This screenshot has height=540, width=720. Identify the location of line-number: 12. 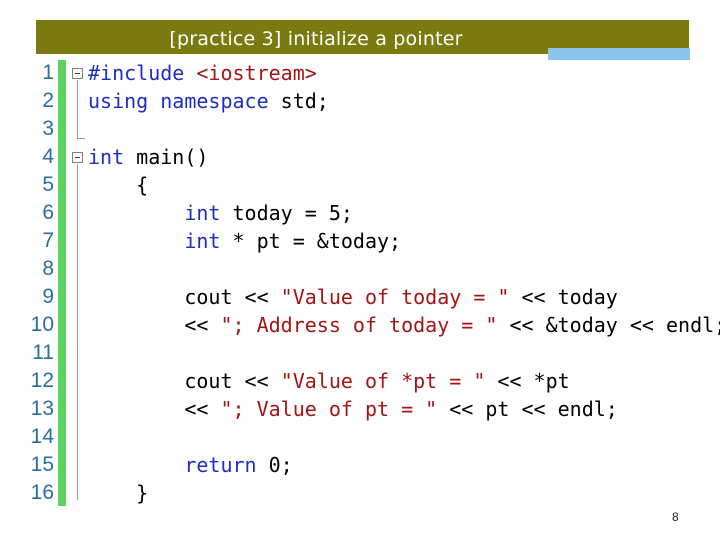
(42, 380).